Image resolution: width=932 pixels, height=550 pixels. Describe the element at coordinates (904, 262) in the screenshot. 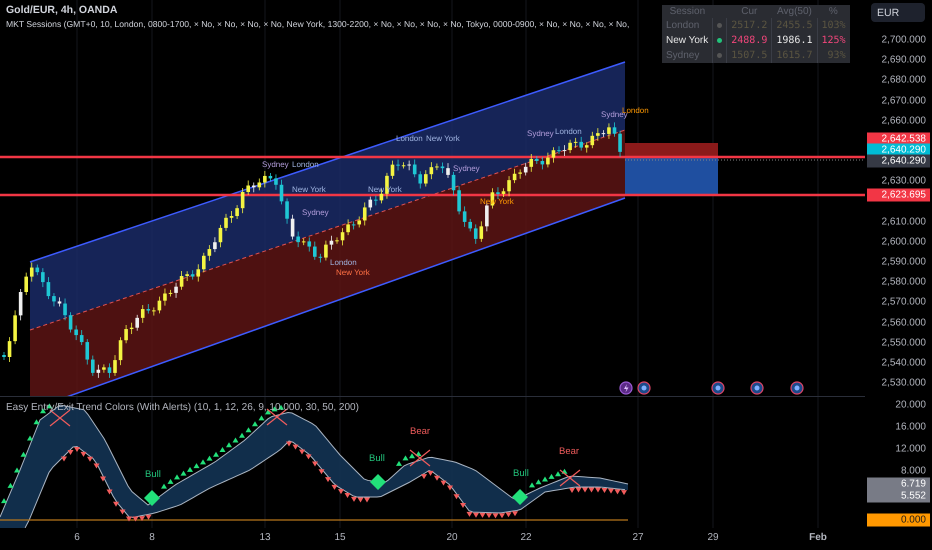

I see `axis-tick: 2,590.000` at that location.